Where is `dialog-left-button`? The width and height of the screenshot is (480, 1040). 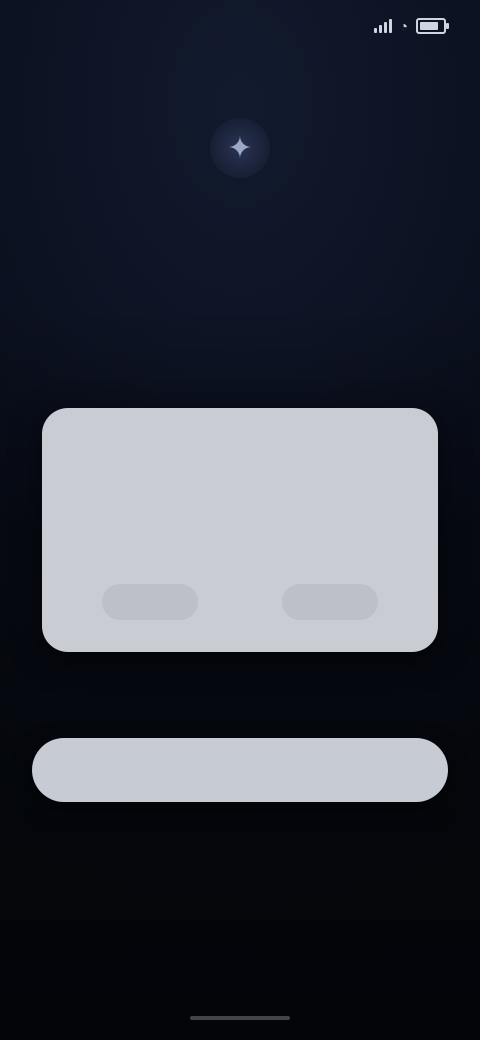 dialog-left-button is located at coordinates (150, 602).